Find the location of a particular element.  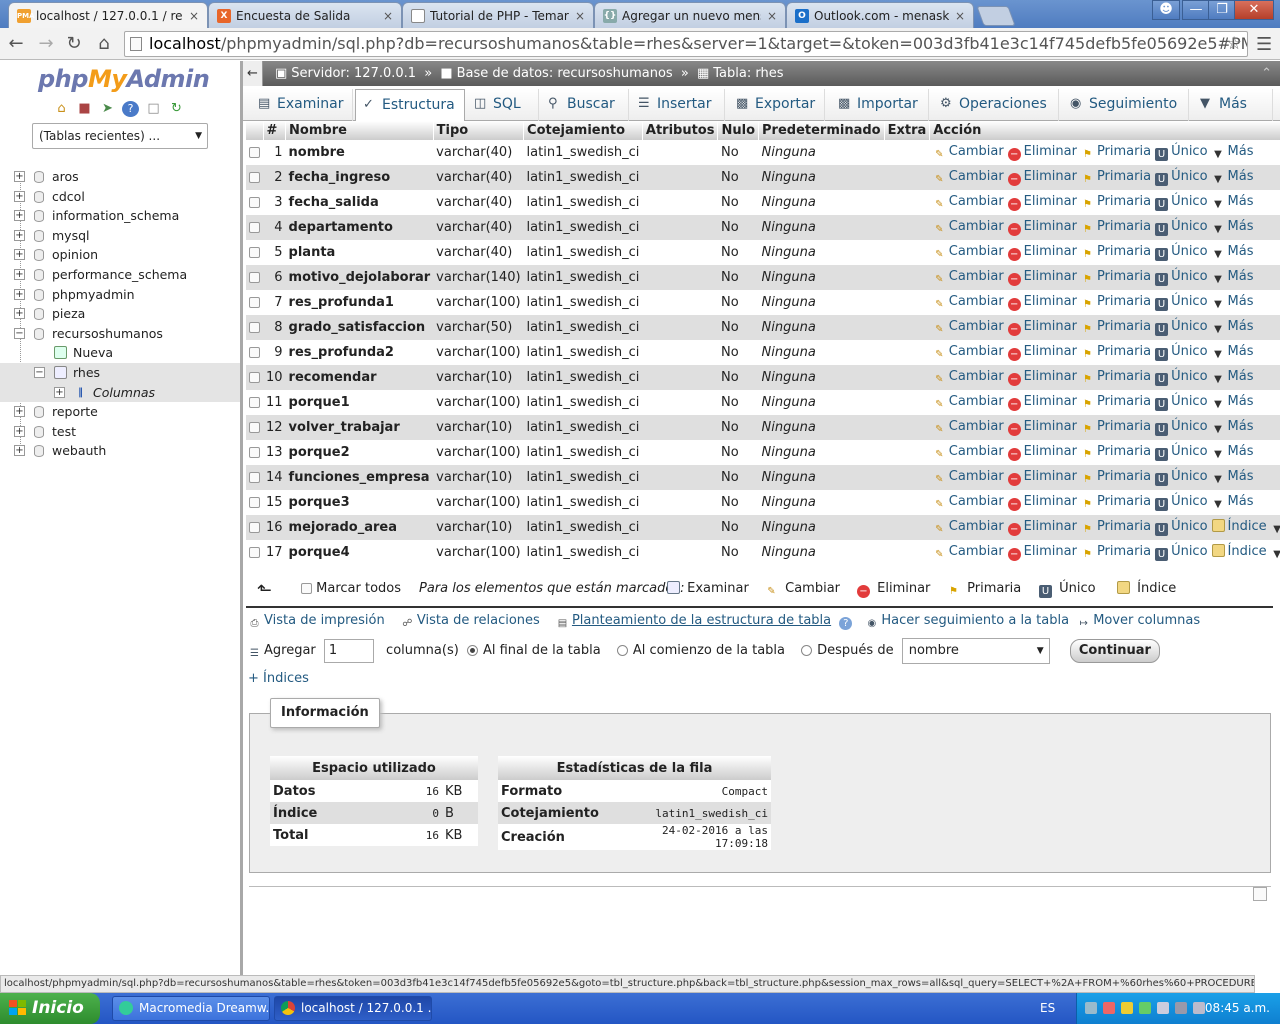

at-beginning-radio is located at coordinates (622, 650).